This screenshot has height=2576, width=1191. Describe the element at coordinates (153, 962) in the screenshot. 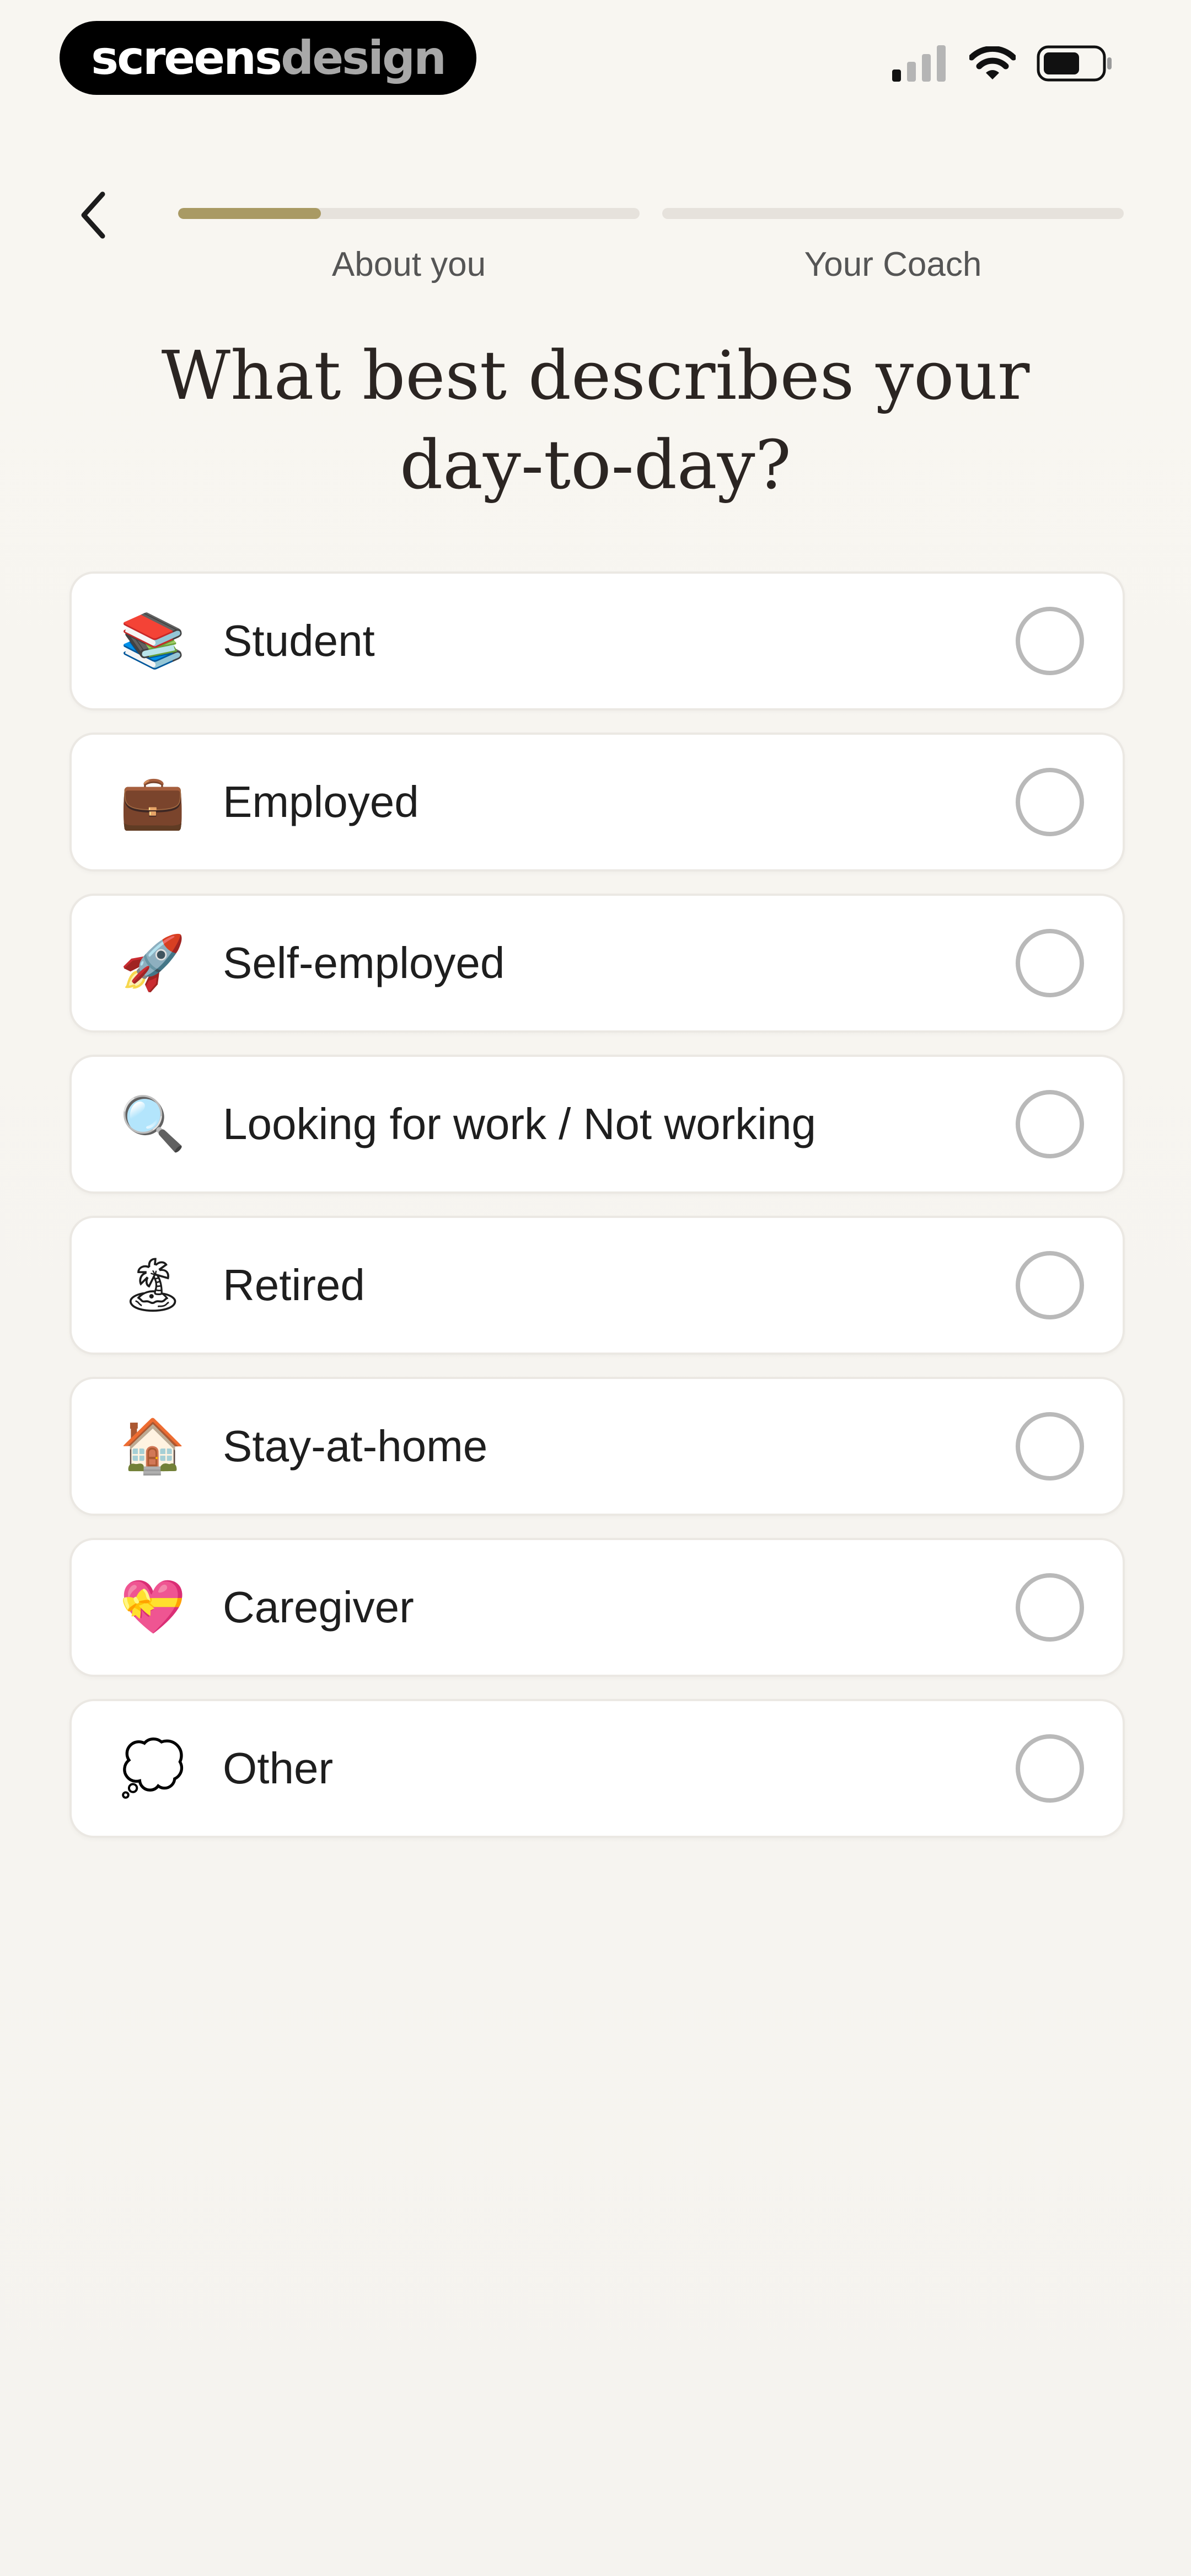

I see `rocket-icon: 🚀` at that location.